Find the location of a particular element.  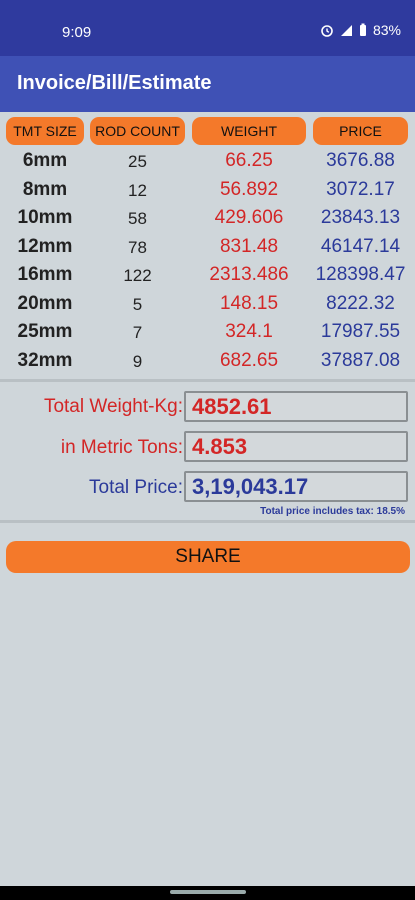

row-count: 122 is located at coordinates (137, 275).